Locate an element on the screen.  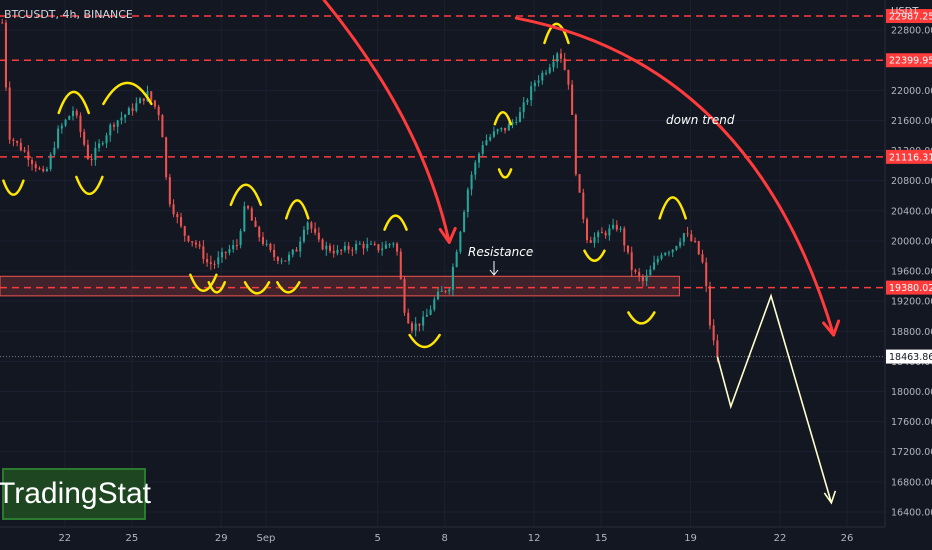
y-tick-label: 20400.00 is located at coordinates (911, 211).